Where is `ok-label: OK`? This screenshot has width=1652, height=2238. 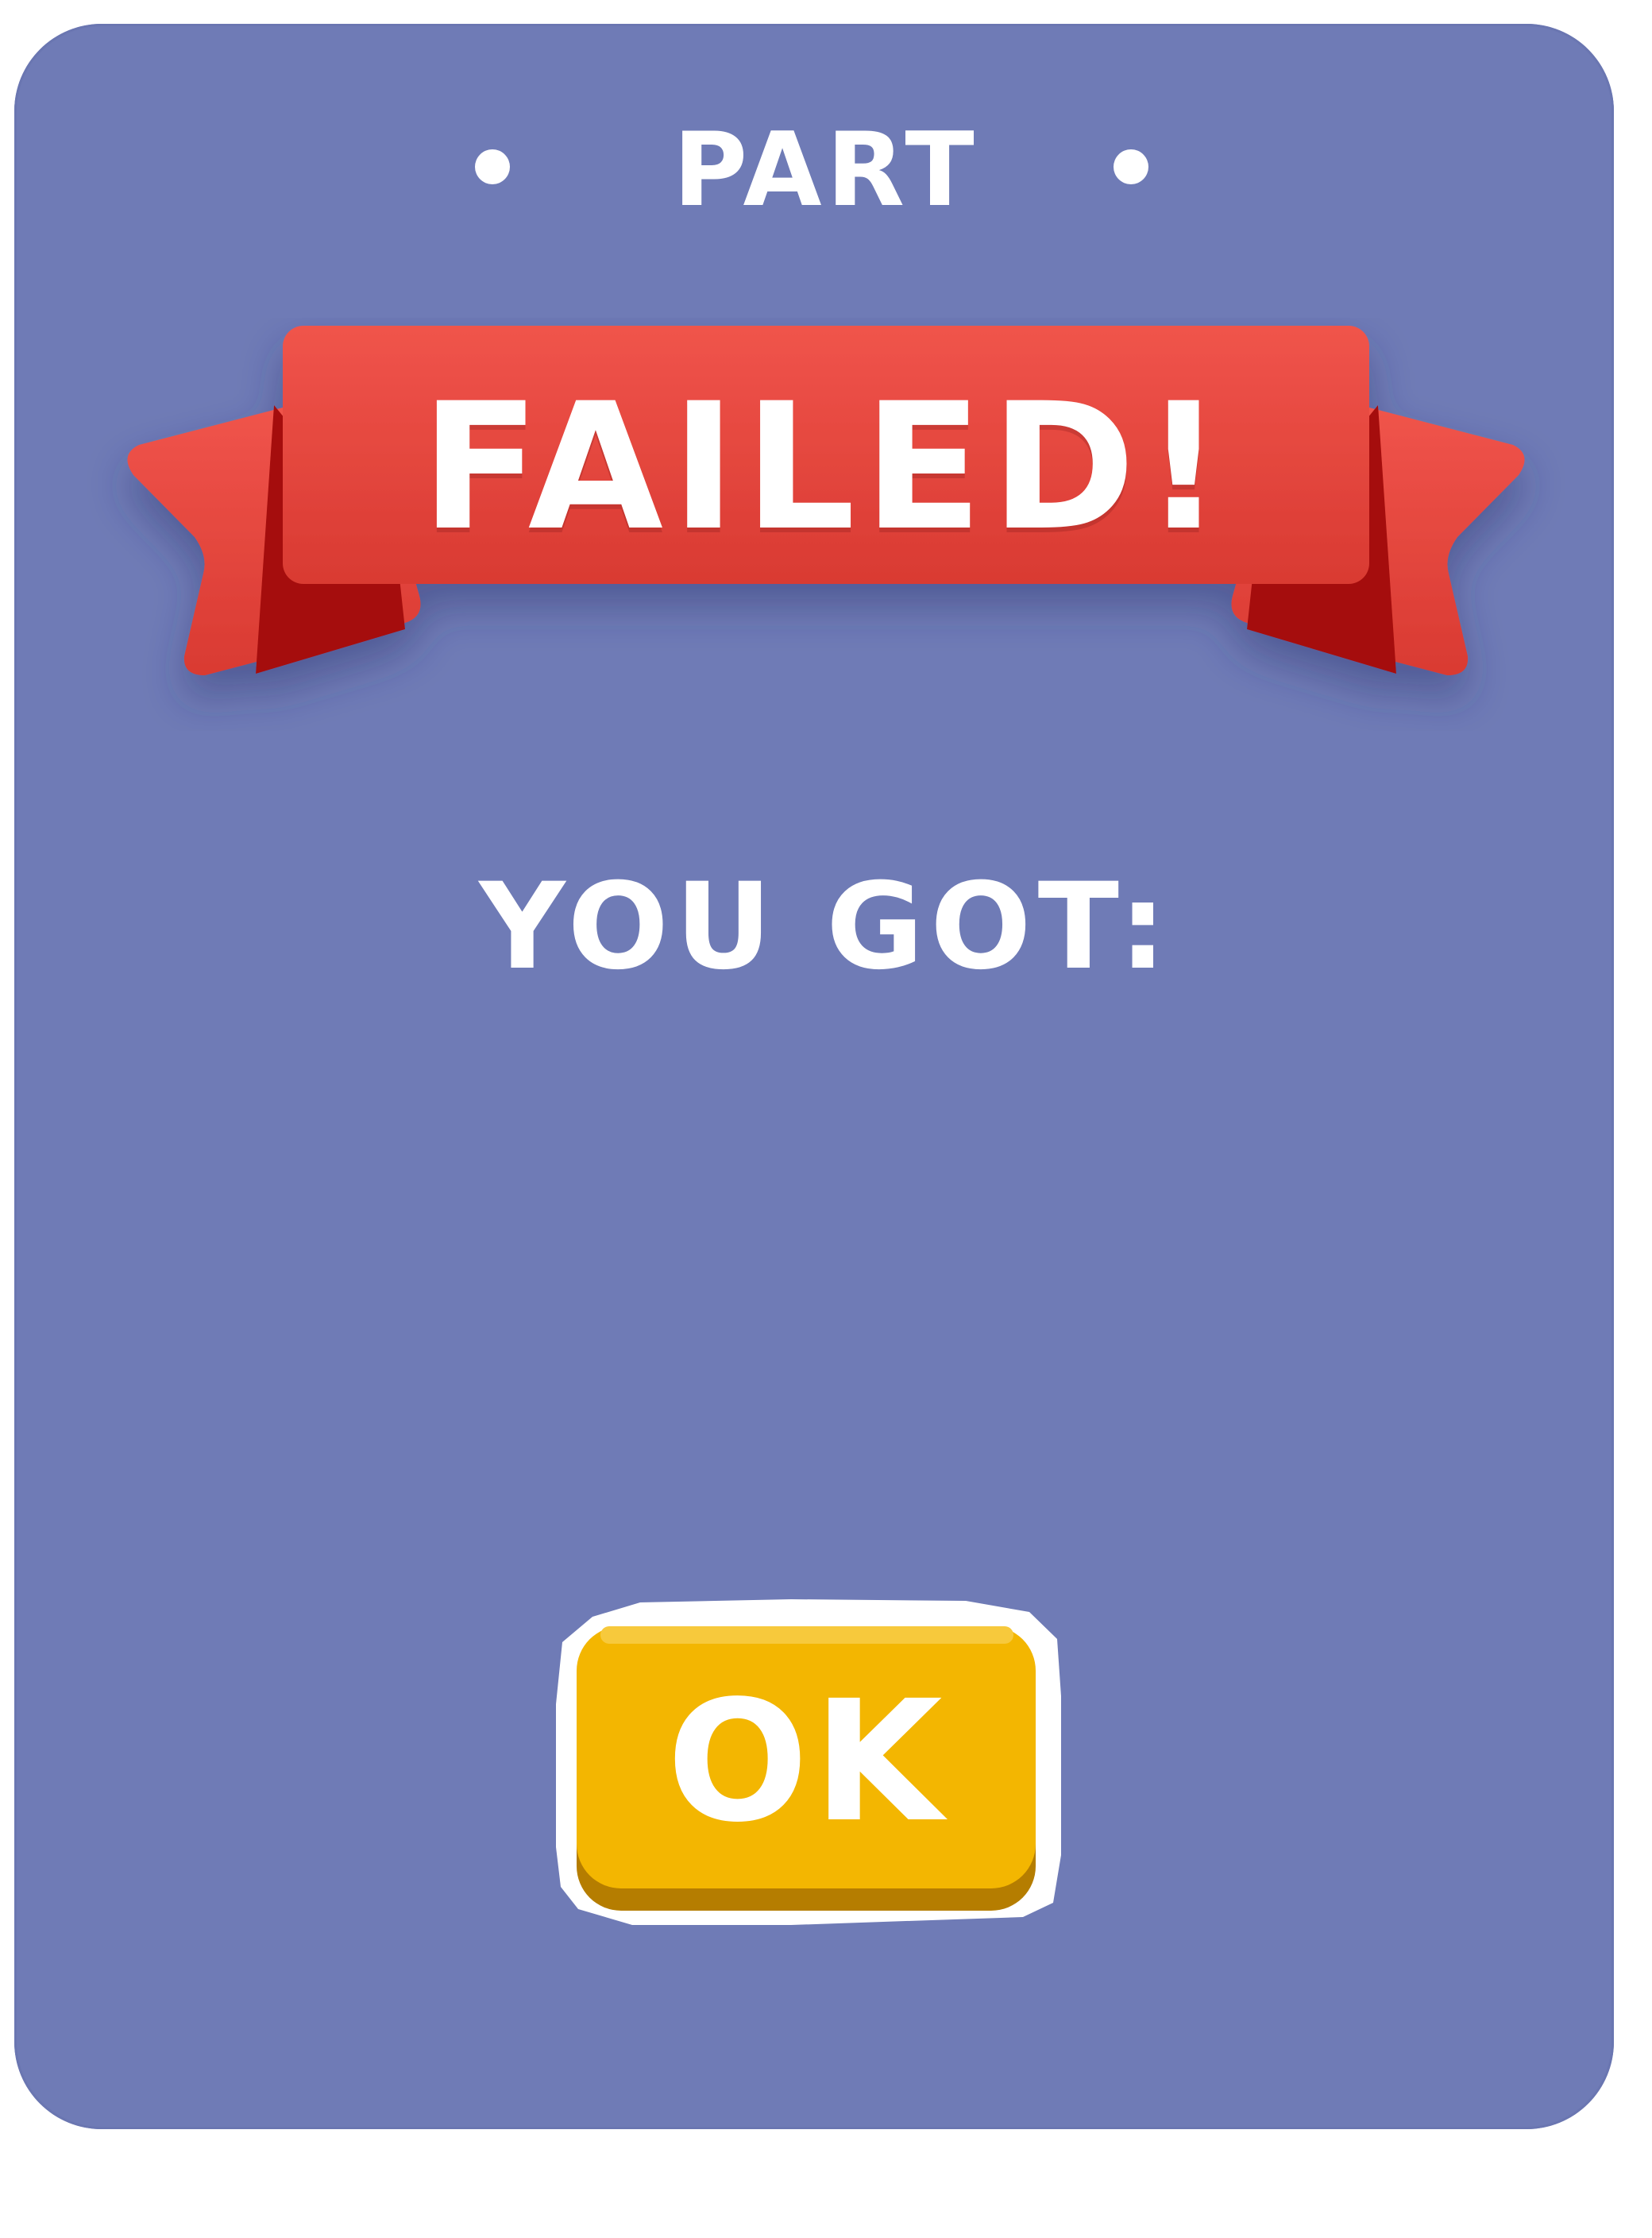
ok-label: OK is located at coordinates (807, 1762).